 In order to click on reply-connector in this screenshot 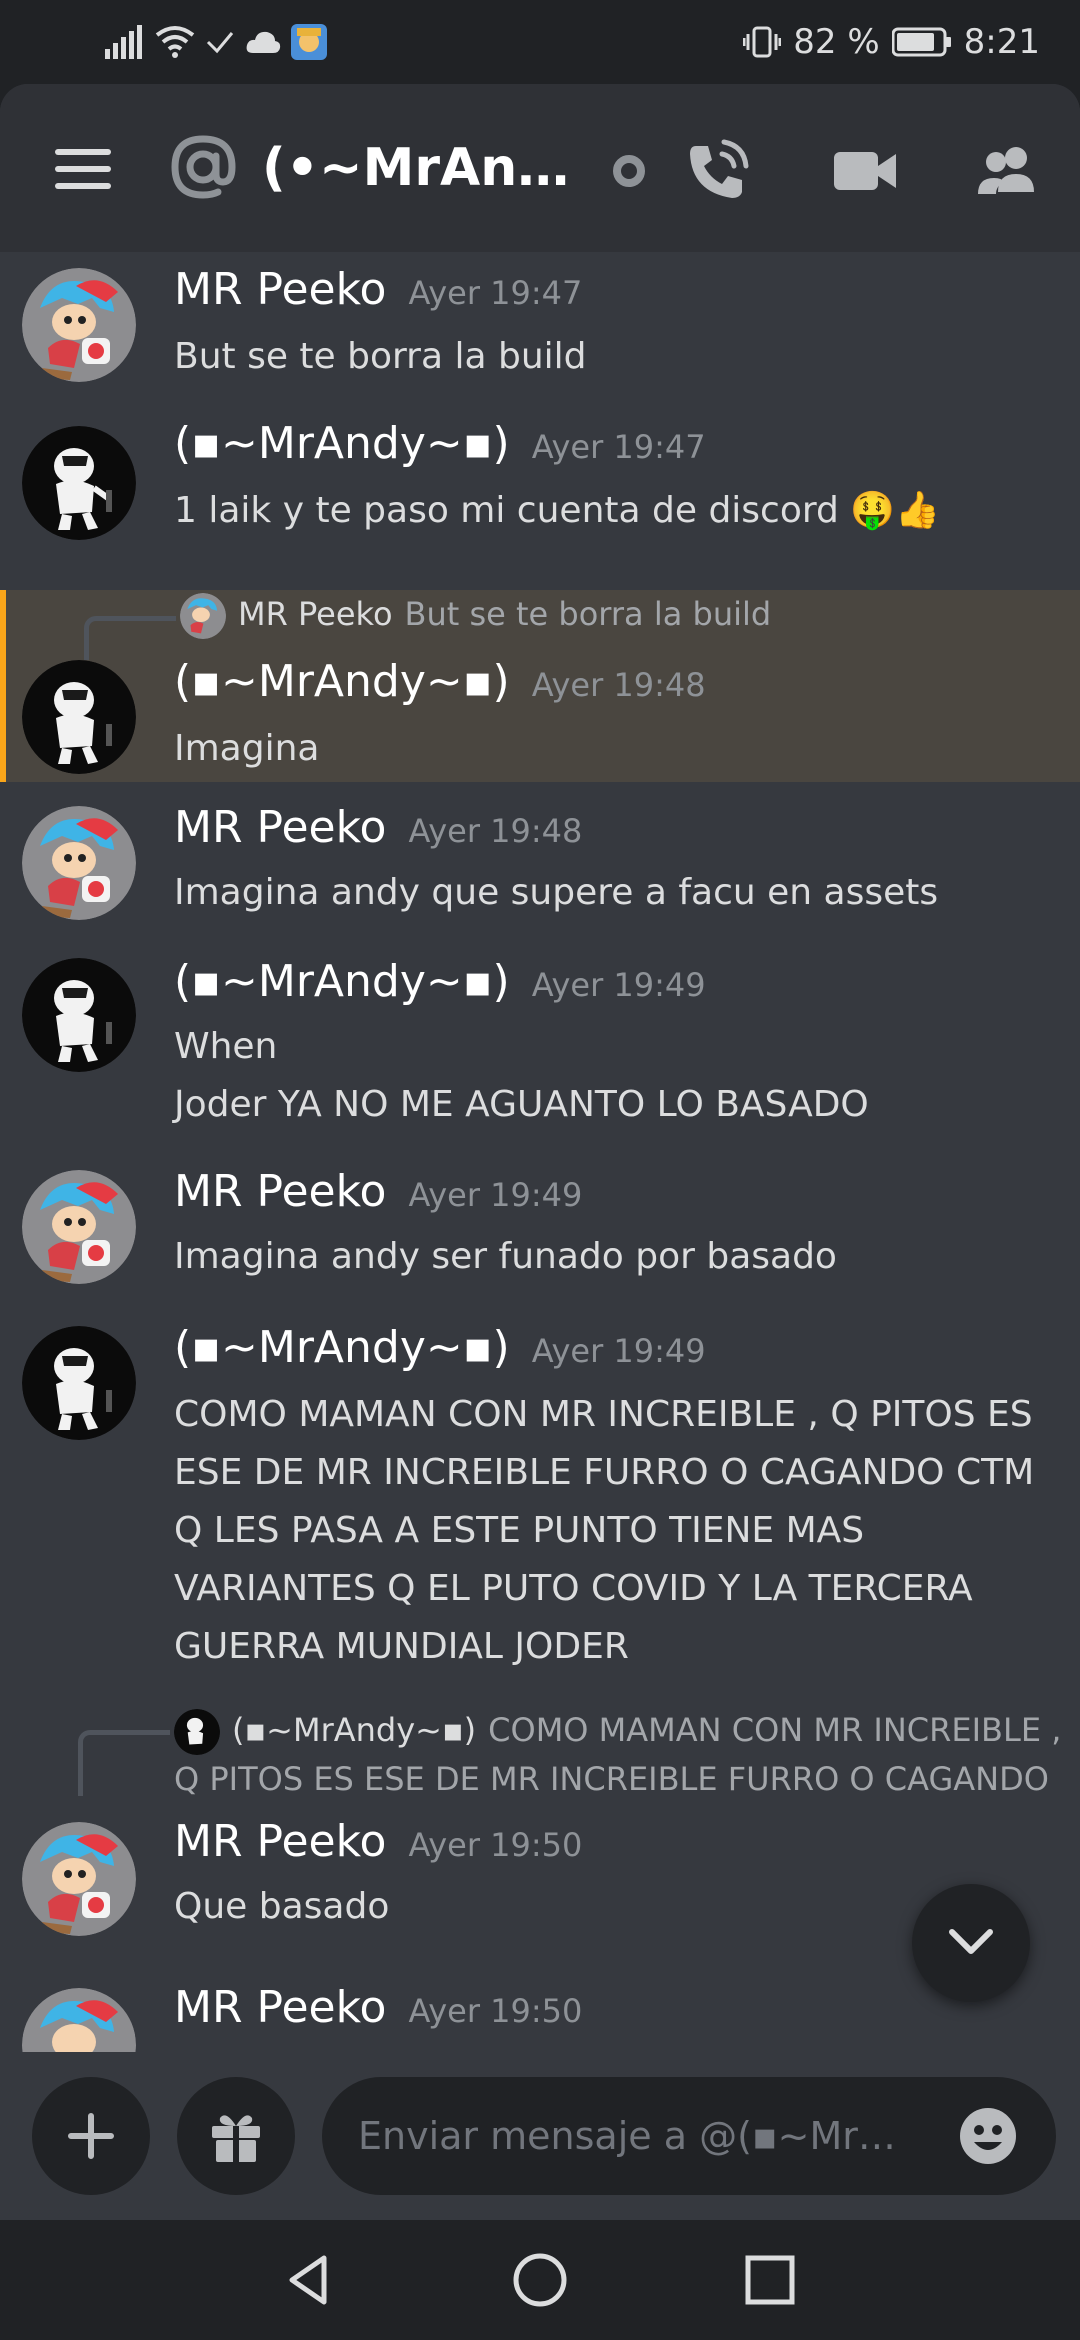, I will do `click(124, 1763)`.